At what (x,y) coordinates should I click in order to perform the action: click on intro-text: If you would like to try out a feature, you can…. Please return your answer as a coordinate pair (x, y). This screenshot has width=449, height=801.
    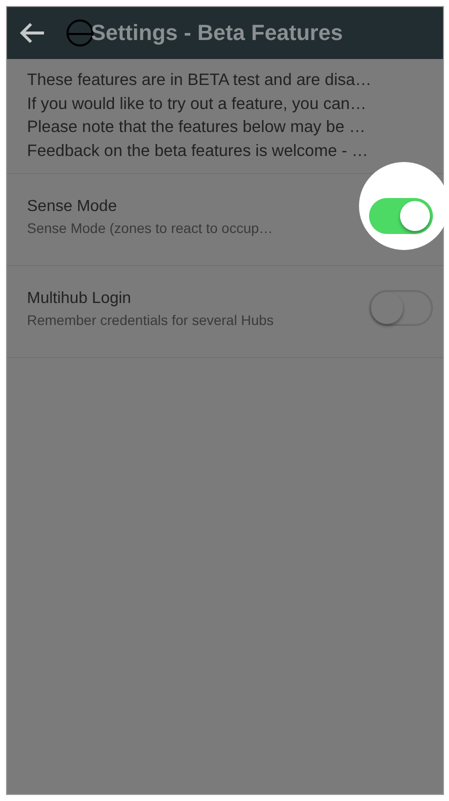
    Looking at the image, I should click on (197, 104).